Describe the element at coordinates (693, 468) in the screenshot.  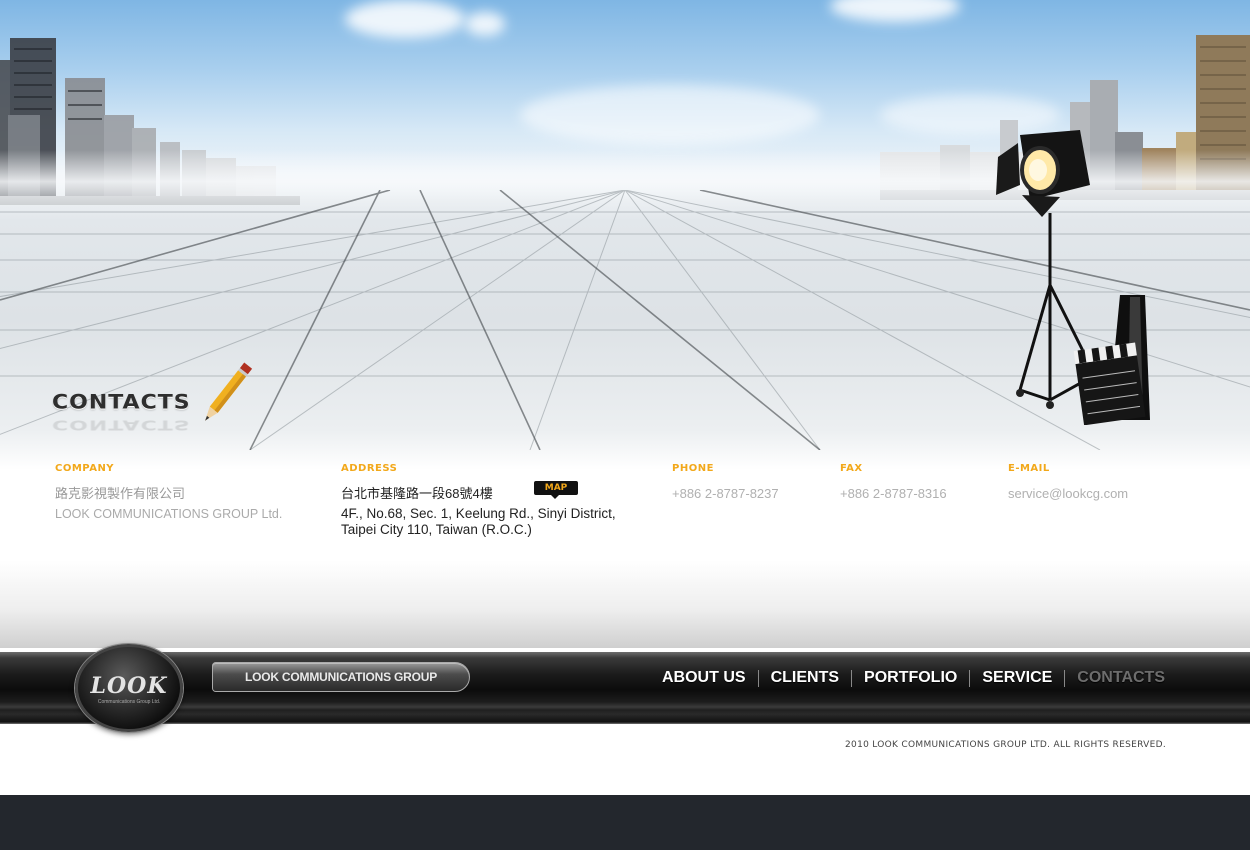
I see `phone-label: PHONE` at that location.